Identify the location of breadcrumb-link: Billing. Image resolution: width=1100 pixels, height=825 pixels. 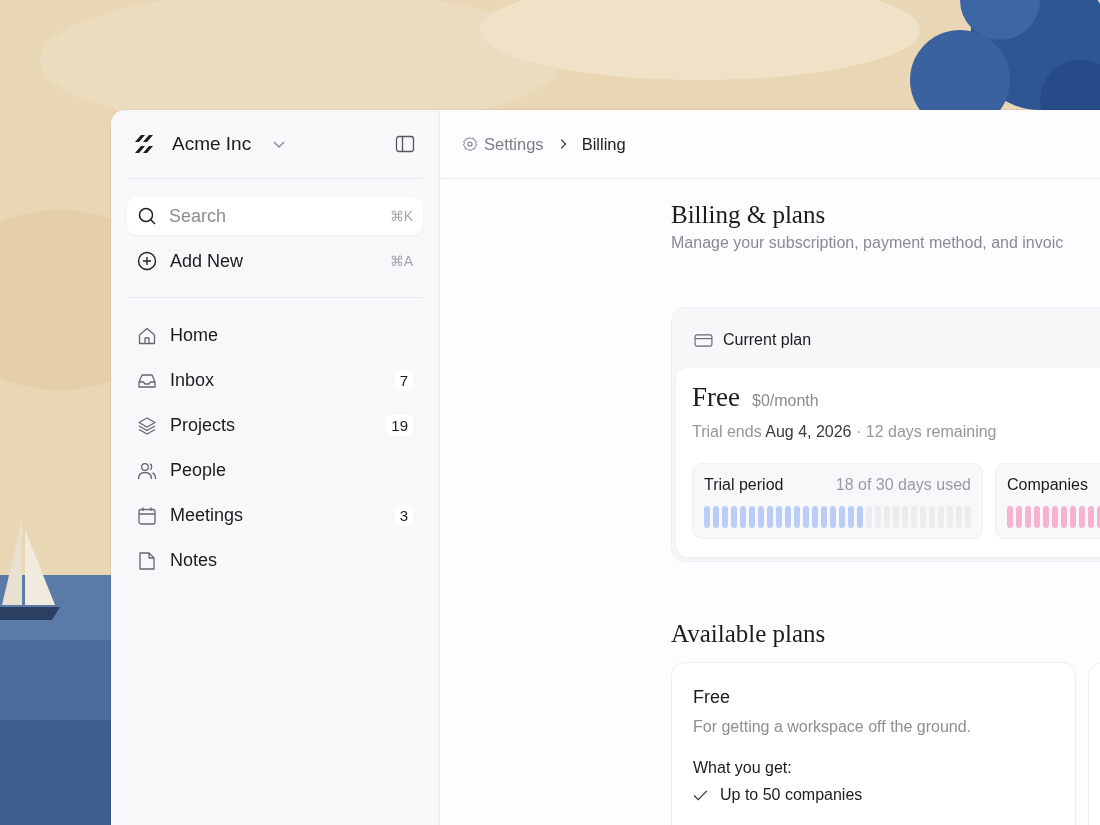
(603, 144).